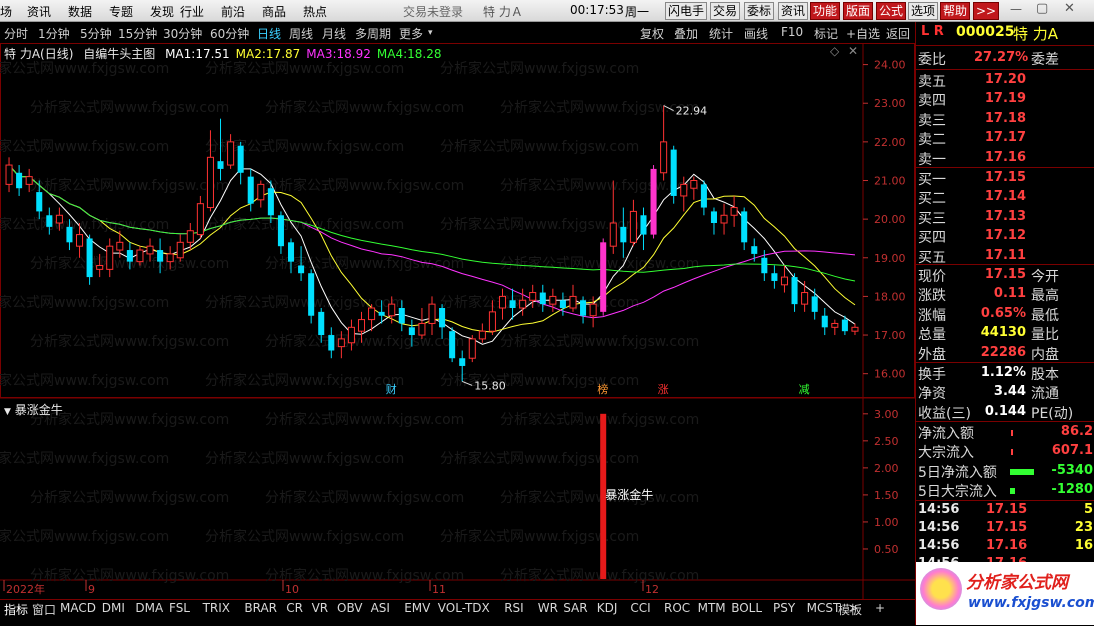  I want to click on flow-label: 大宗流入, so click(946, 453).